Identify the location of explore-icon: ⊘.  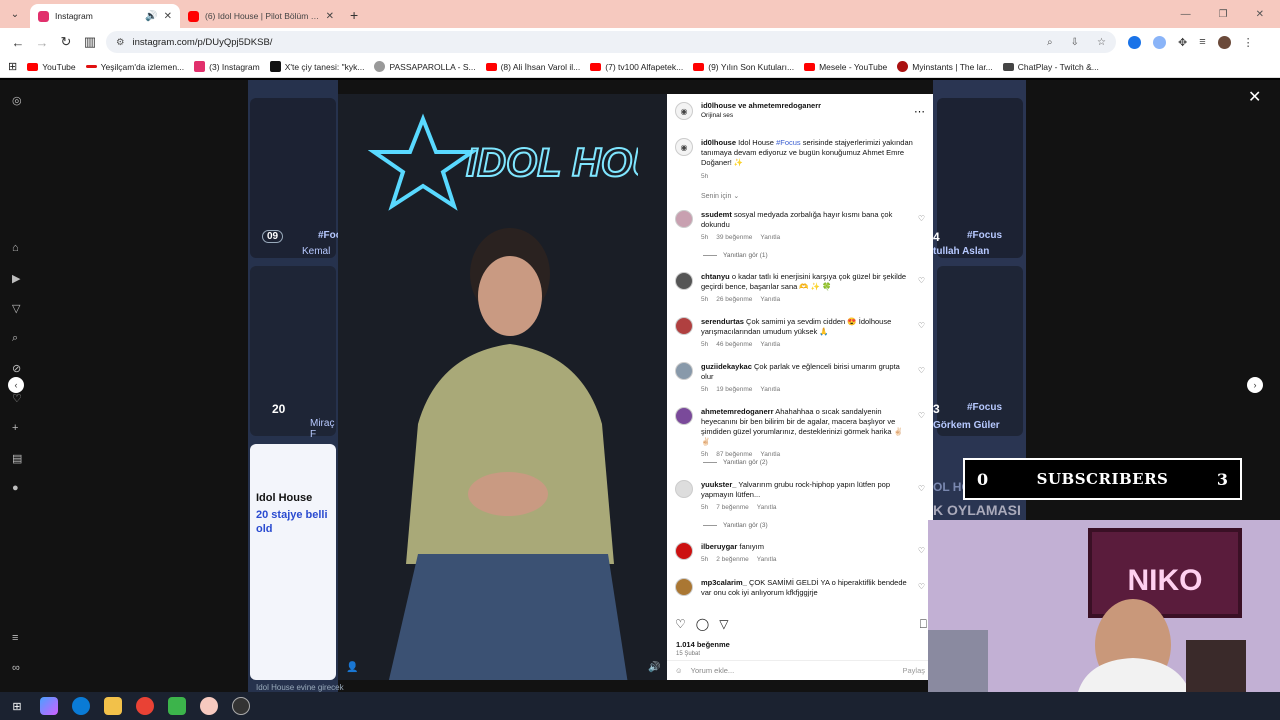
(16, 368).